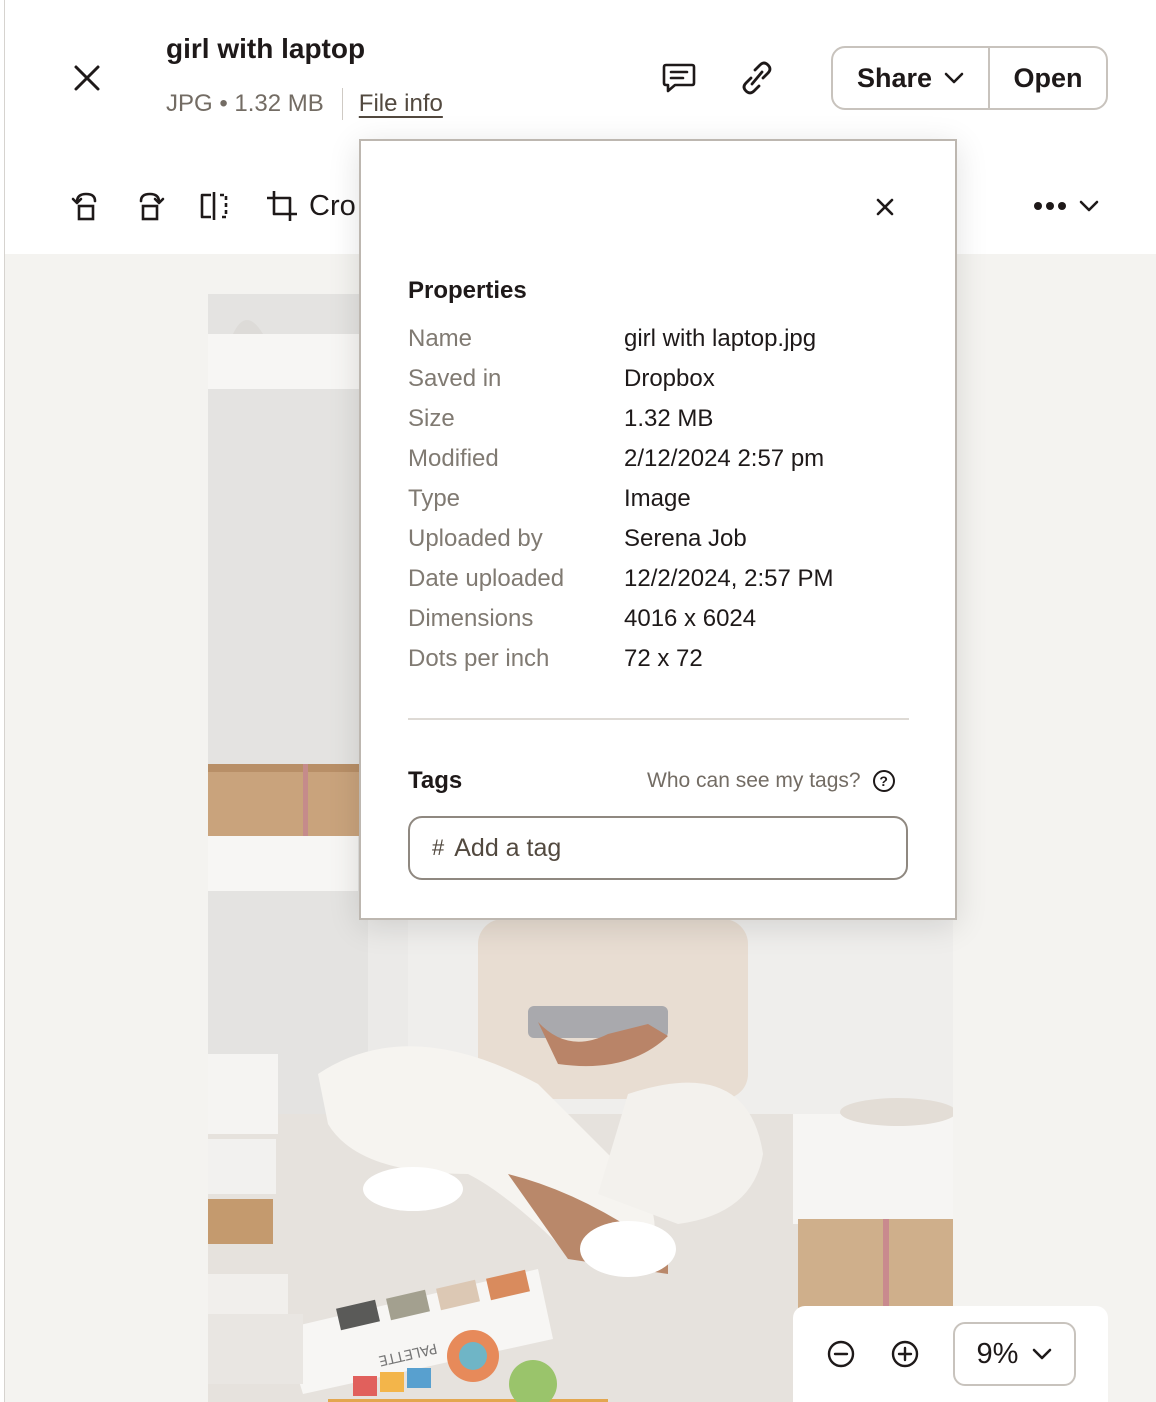  Describe the element at coordinates (431, 418) in the screenshot. I see `property-label: Size` at that location.